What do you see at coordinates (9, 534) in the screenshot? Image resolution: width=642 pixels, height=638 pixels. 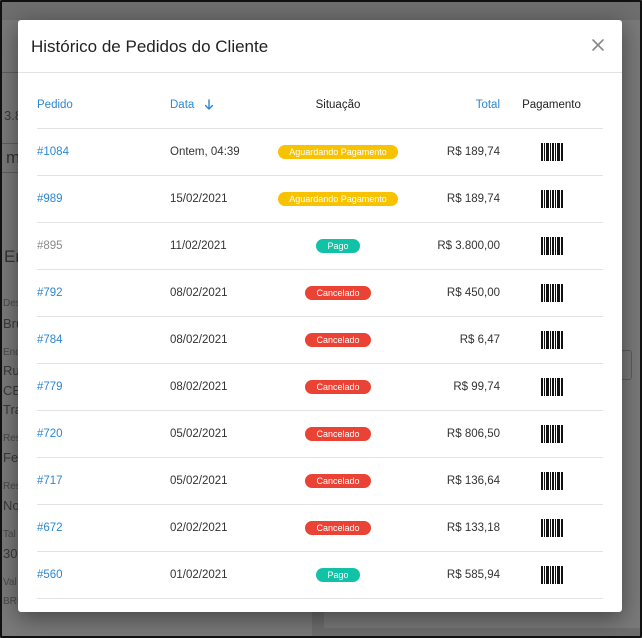 I see `bg-label: Tal` at bounding box center [9, 534].